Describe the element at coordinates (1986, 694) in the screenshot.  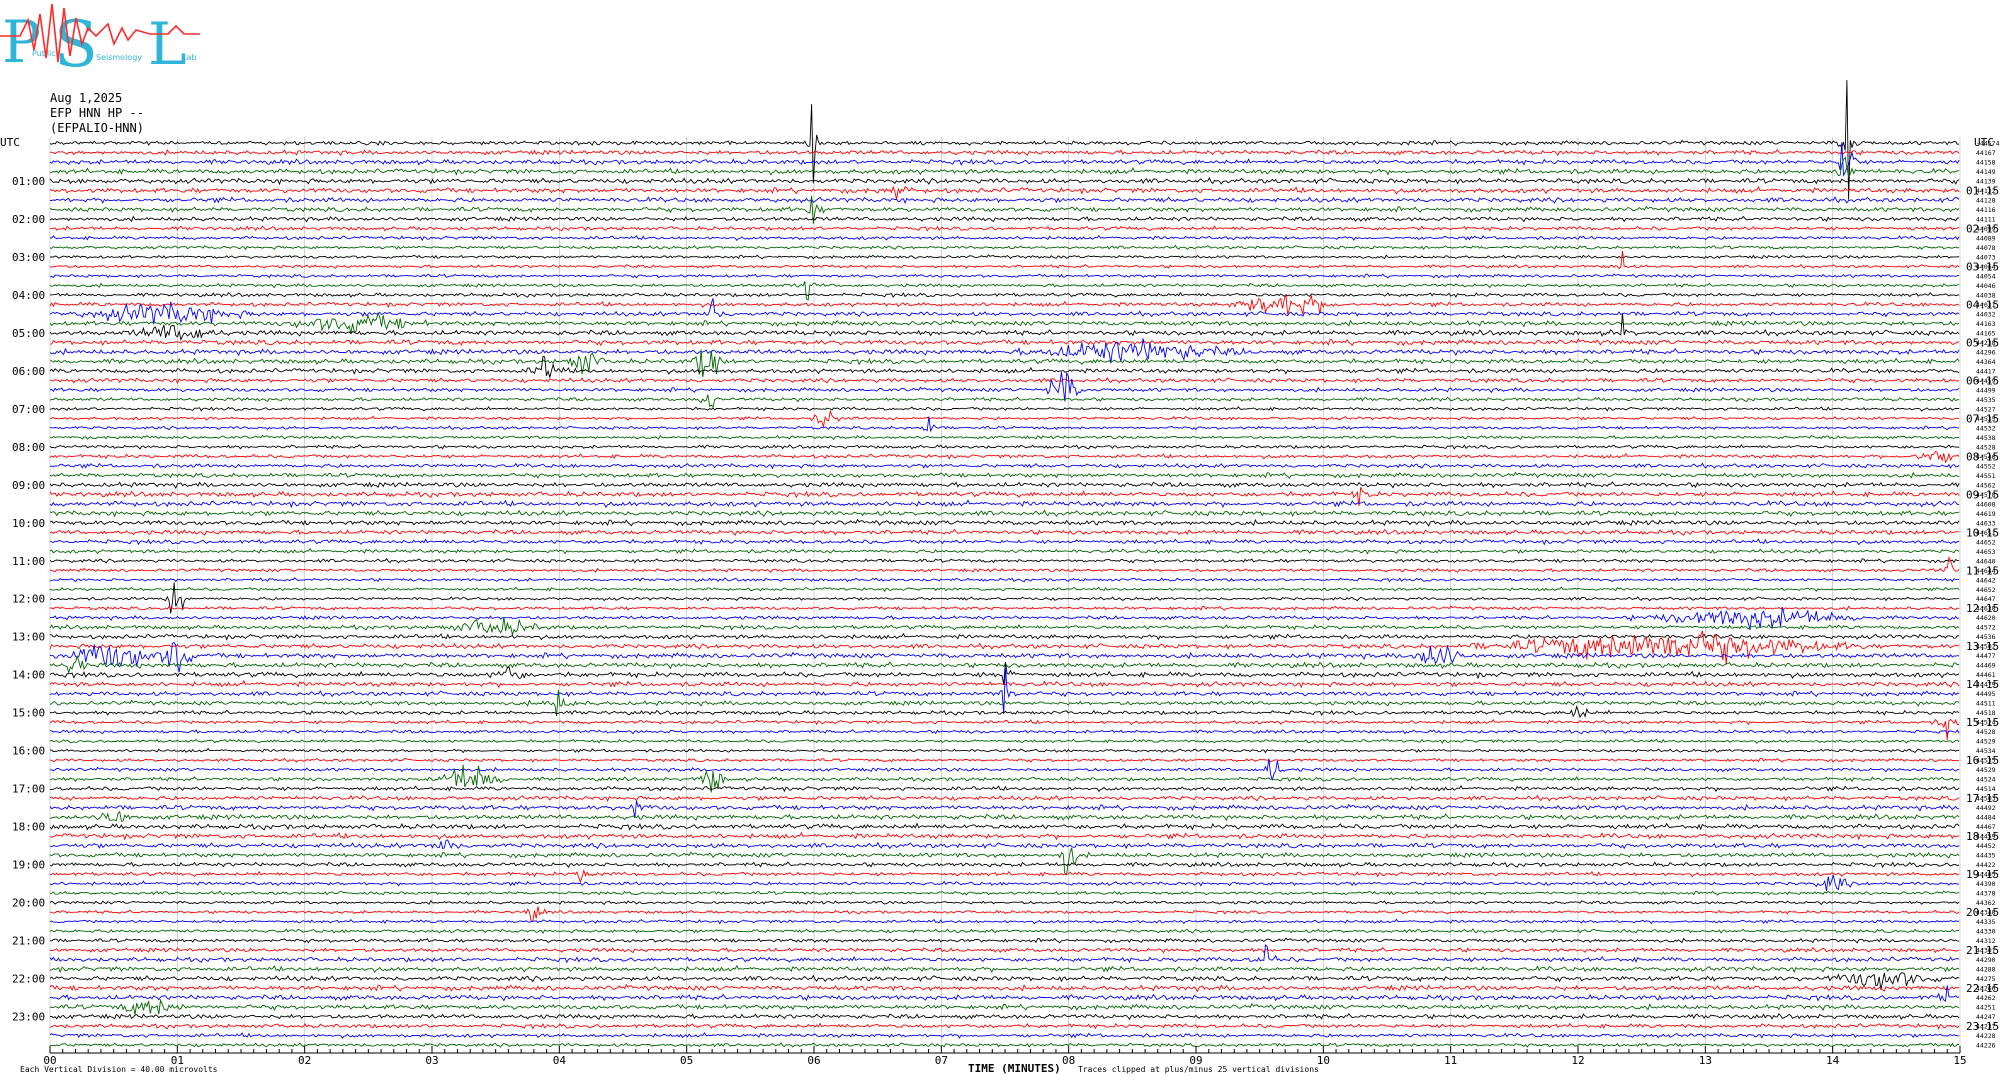
I see `trace-count-label: 44495` at that location.